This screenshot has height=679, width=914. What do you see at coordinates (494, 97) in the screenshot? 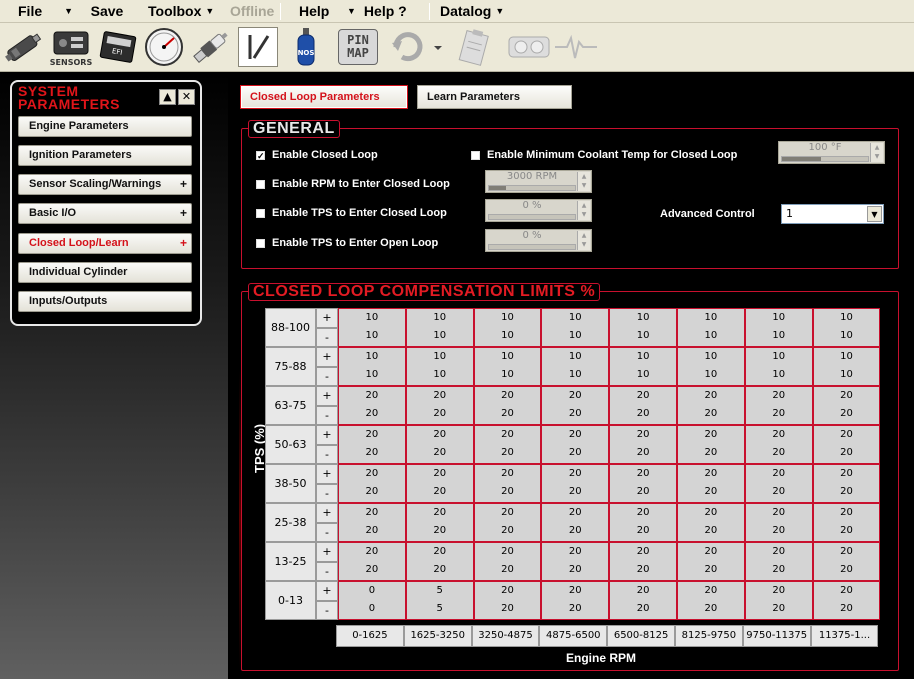
I see `tab-learn-parameters: Learn Parameters` at bounding box center [494, 97].